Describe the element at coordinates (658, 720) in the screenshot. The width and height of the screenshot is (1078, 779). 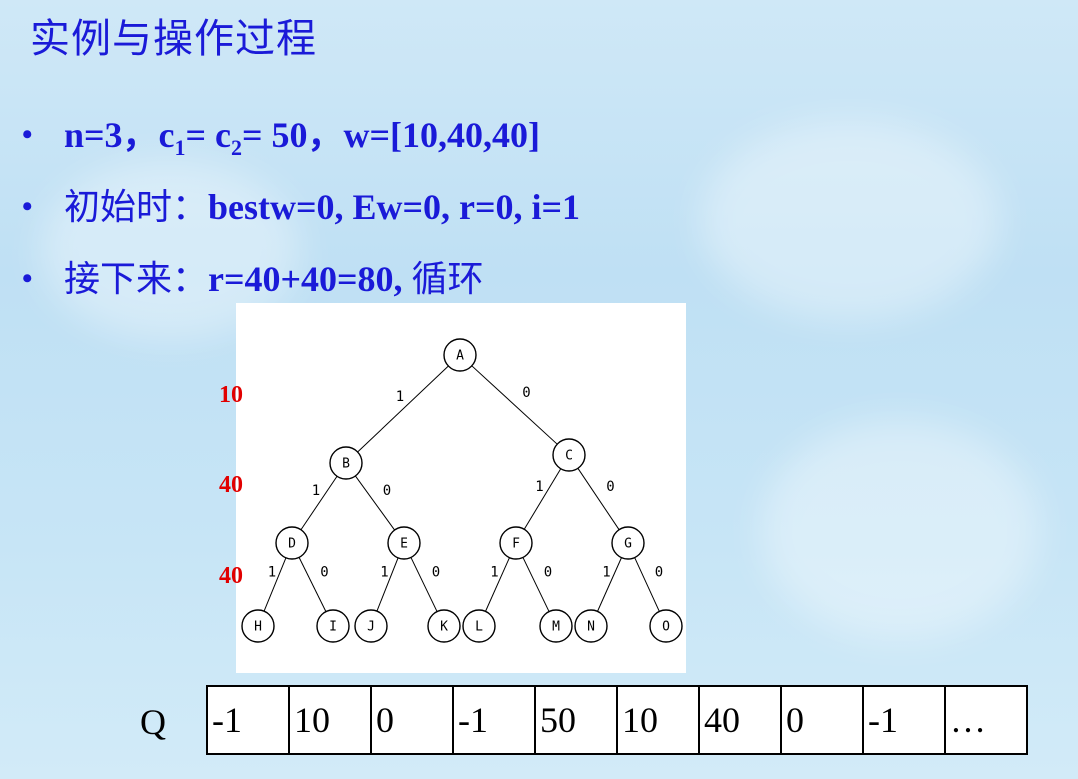
I see `queue-cell-5: 10` at that location.